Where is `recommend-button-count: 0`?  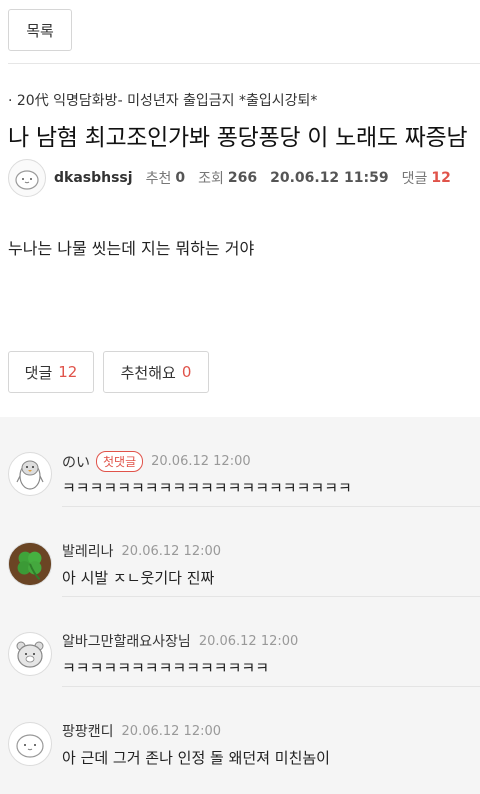
recommend-button-count: 0 is located at coordinates (186, 372).